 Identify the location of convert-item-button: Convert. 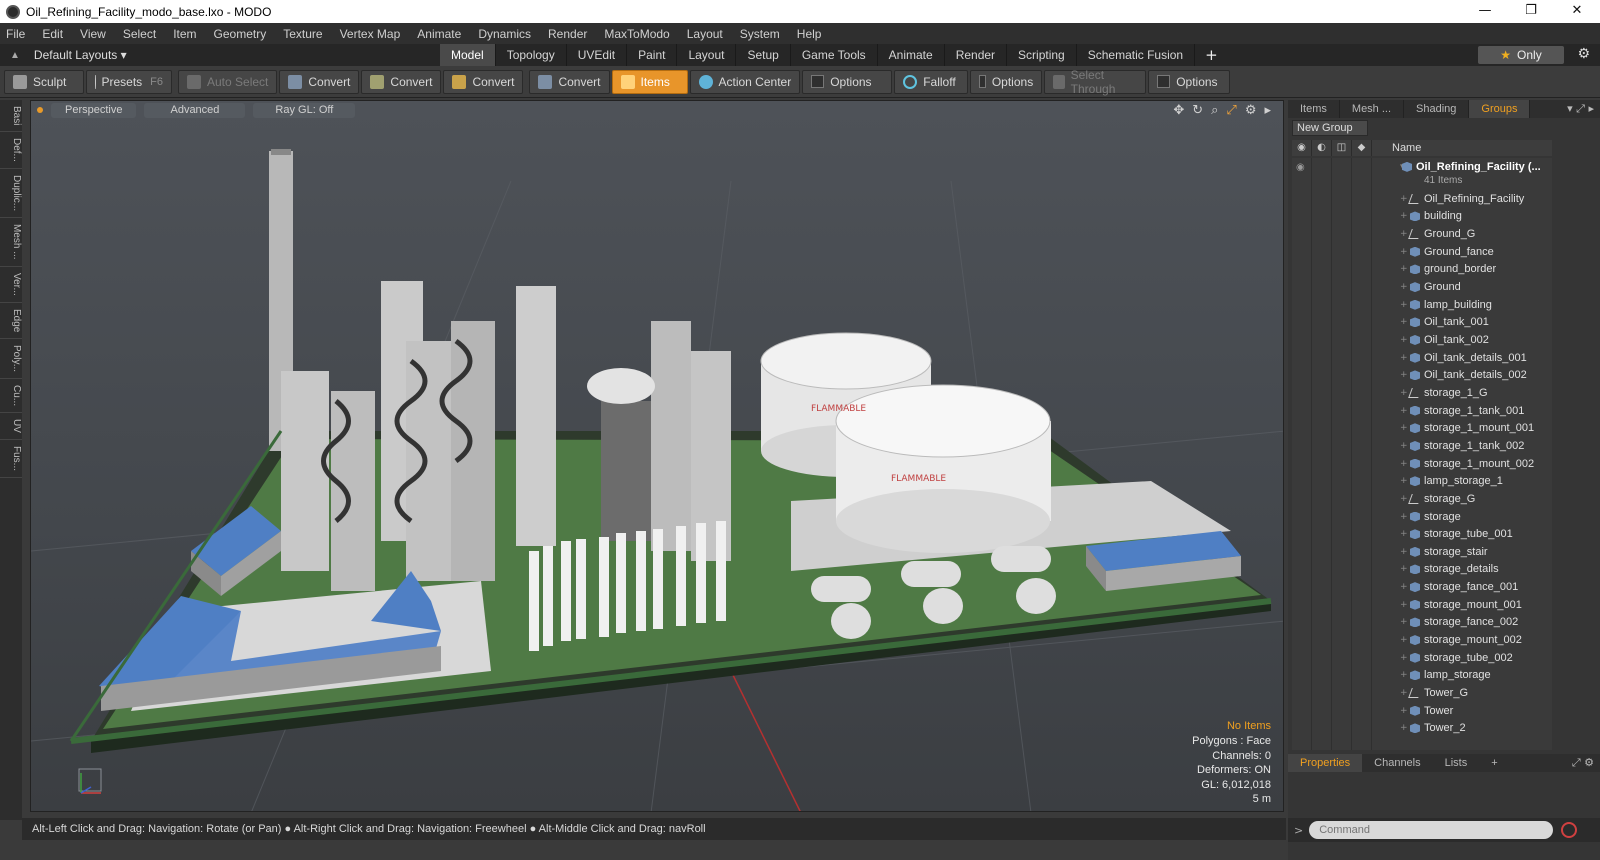
(569, 81).